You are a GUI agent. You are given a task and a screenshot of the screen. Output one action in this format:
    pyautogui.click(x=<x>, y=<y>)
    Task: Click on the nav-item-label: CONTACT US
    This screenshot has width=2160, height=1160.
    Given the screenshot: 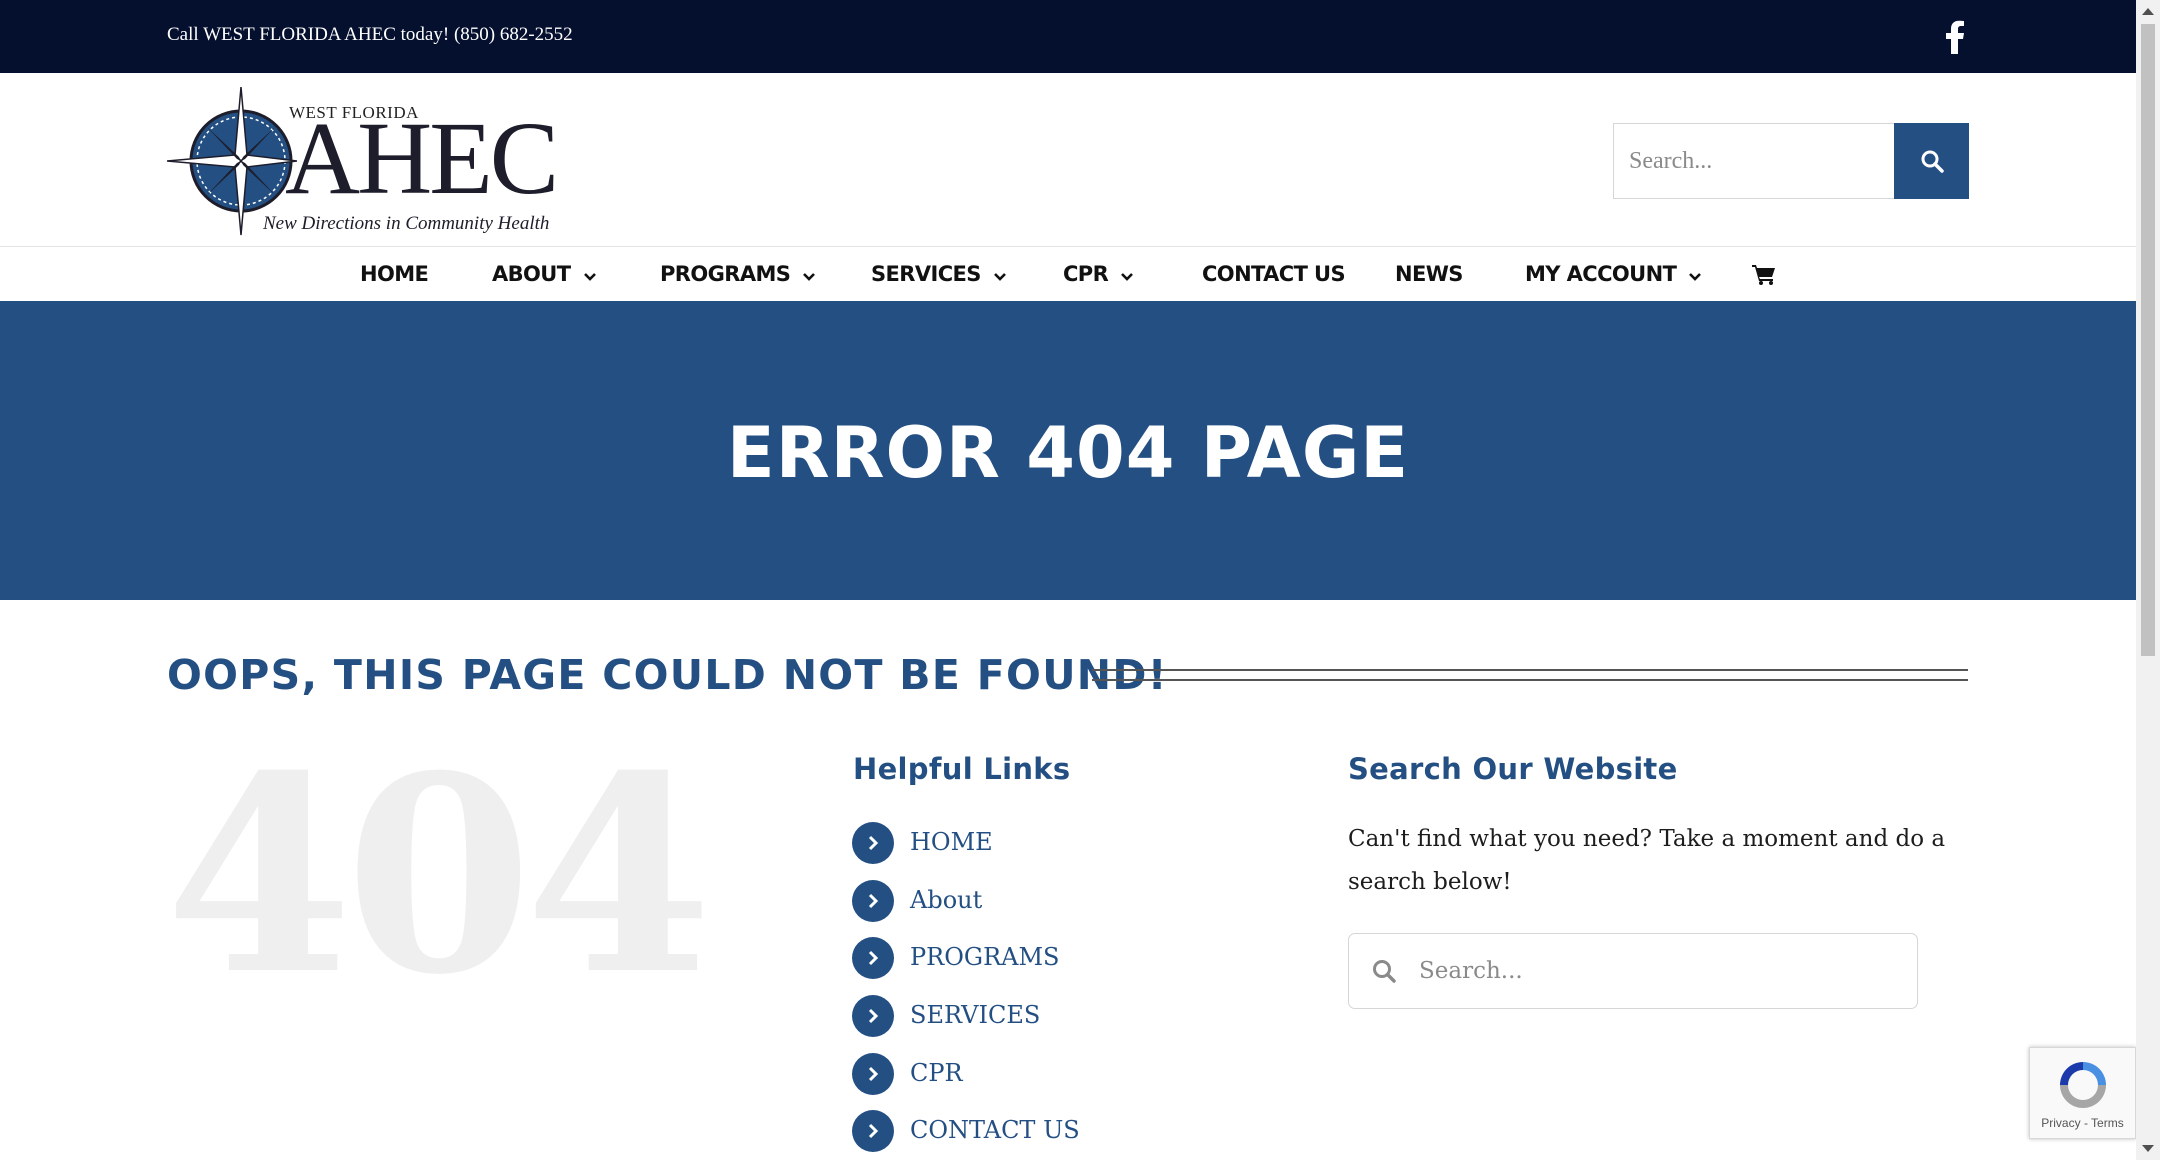 What is the action you would take?
    pyautogui.click(x=1274, y=274)
    